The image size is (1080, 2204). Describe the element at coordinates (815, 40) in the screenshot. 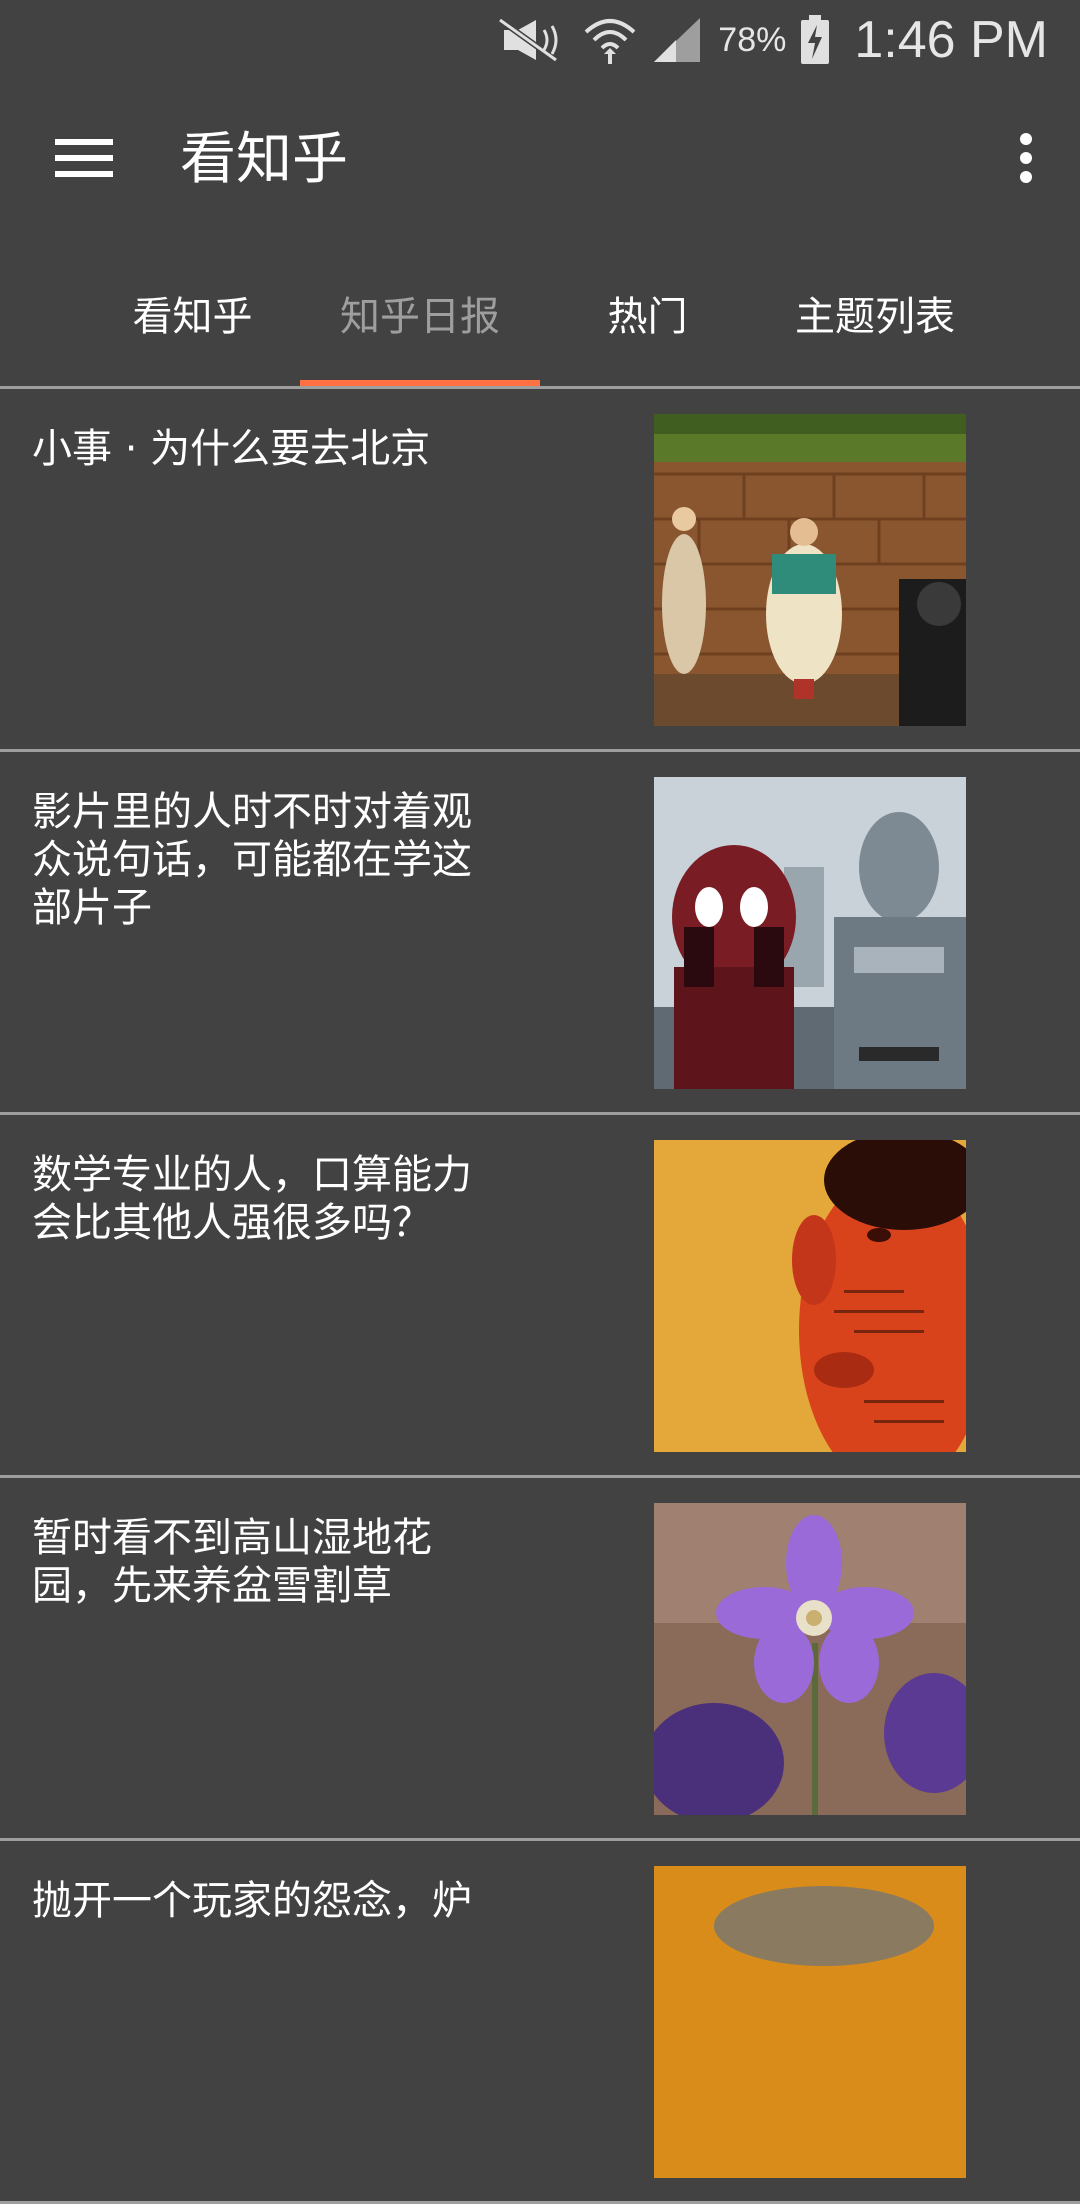

I see `battery-charging-icon` at that location.